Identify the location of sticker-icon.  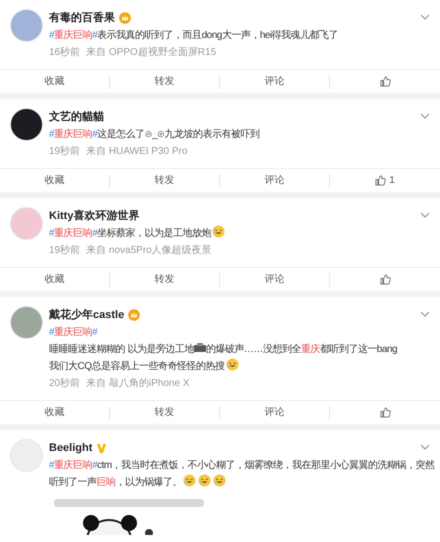
(200, 348).